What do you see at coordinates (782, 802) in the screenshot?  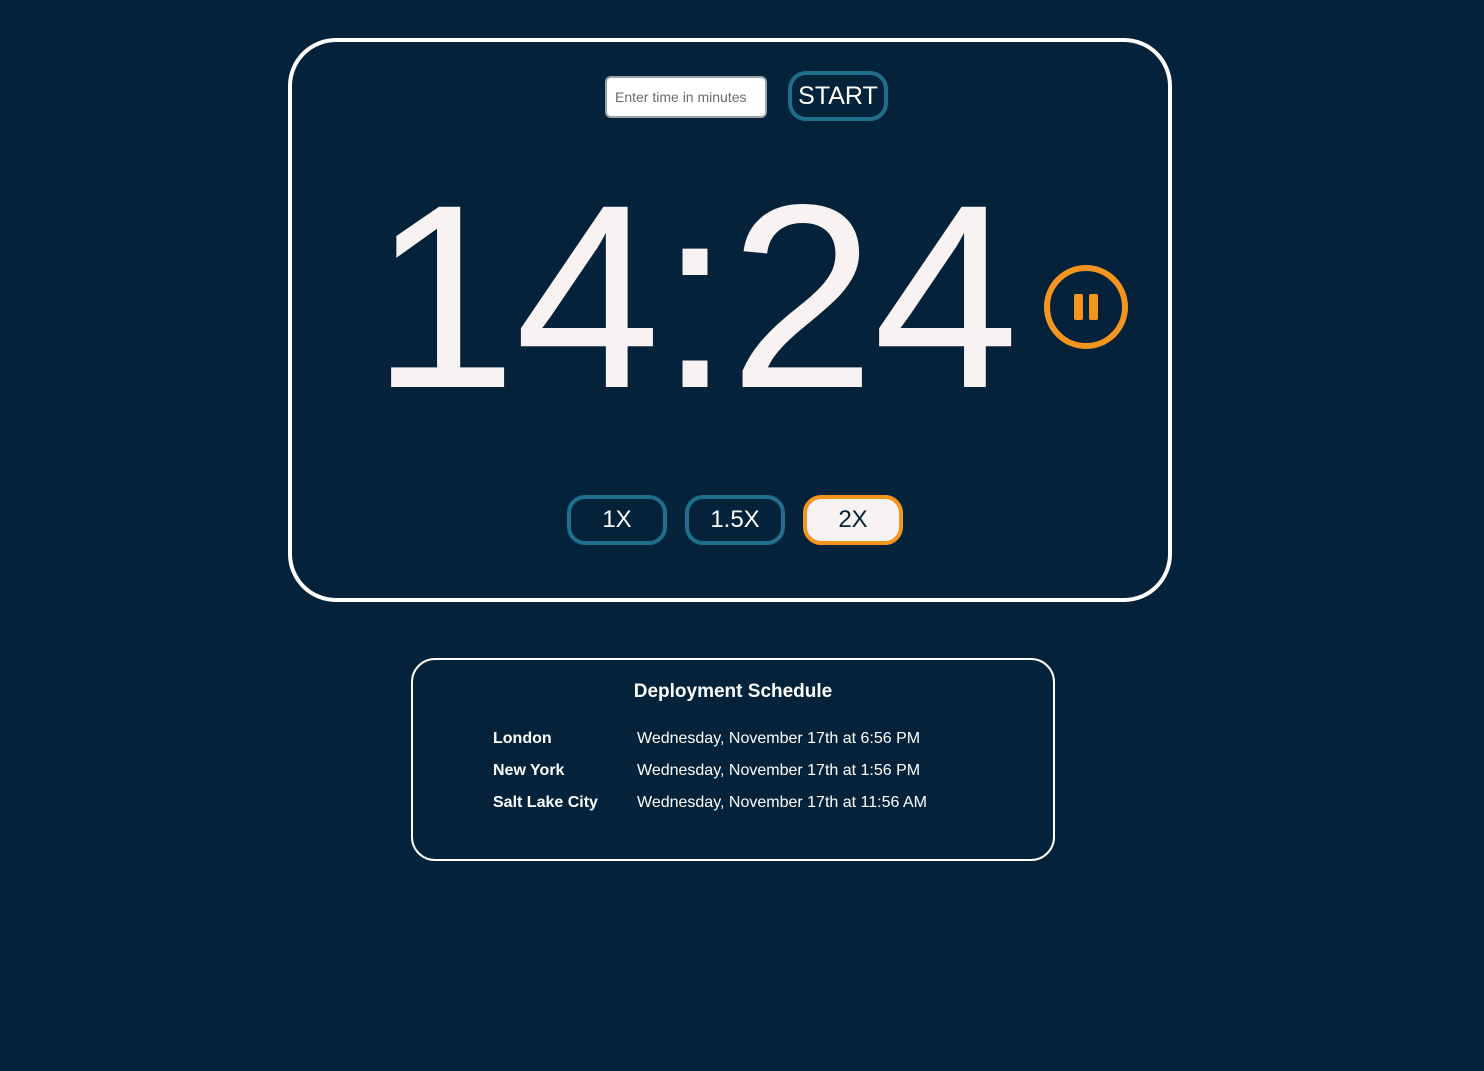 I see `schedule-time: Wednesday, November 17th at 11:56 AM` at bounding box center [782, 802].